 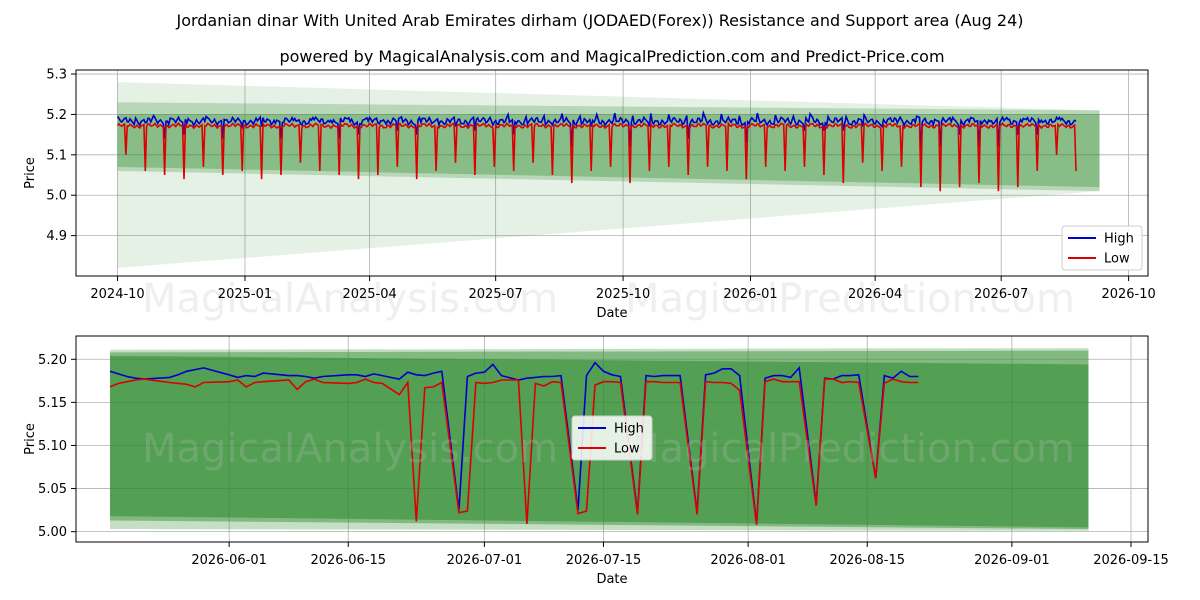 I want to click on overview-xtick-label: 2026-04, so click(x=875, y=294).